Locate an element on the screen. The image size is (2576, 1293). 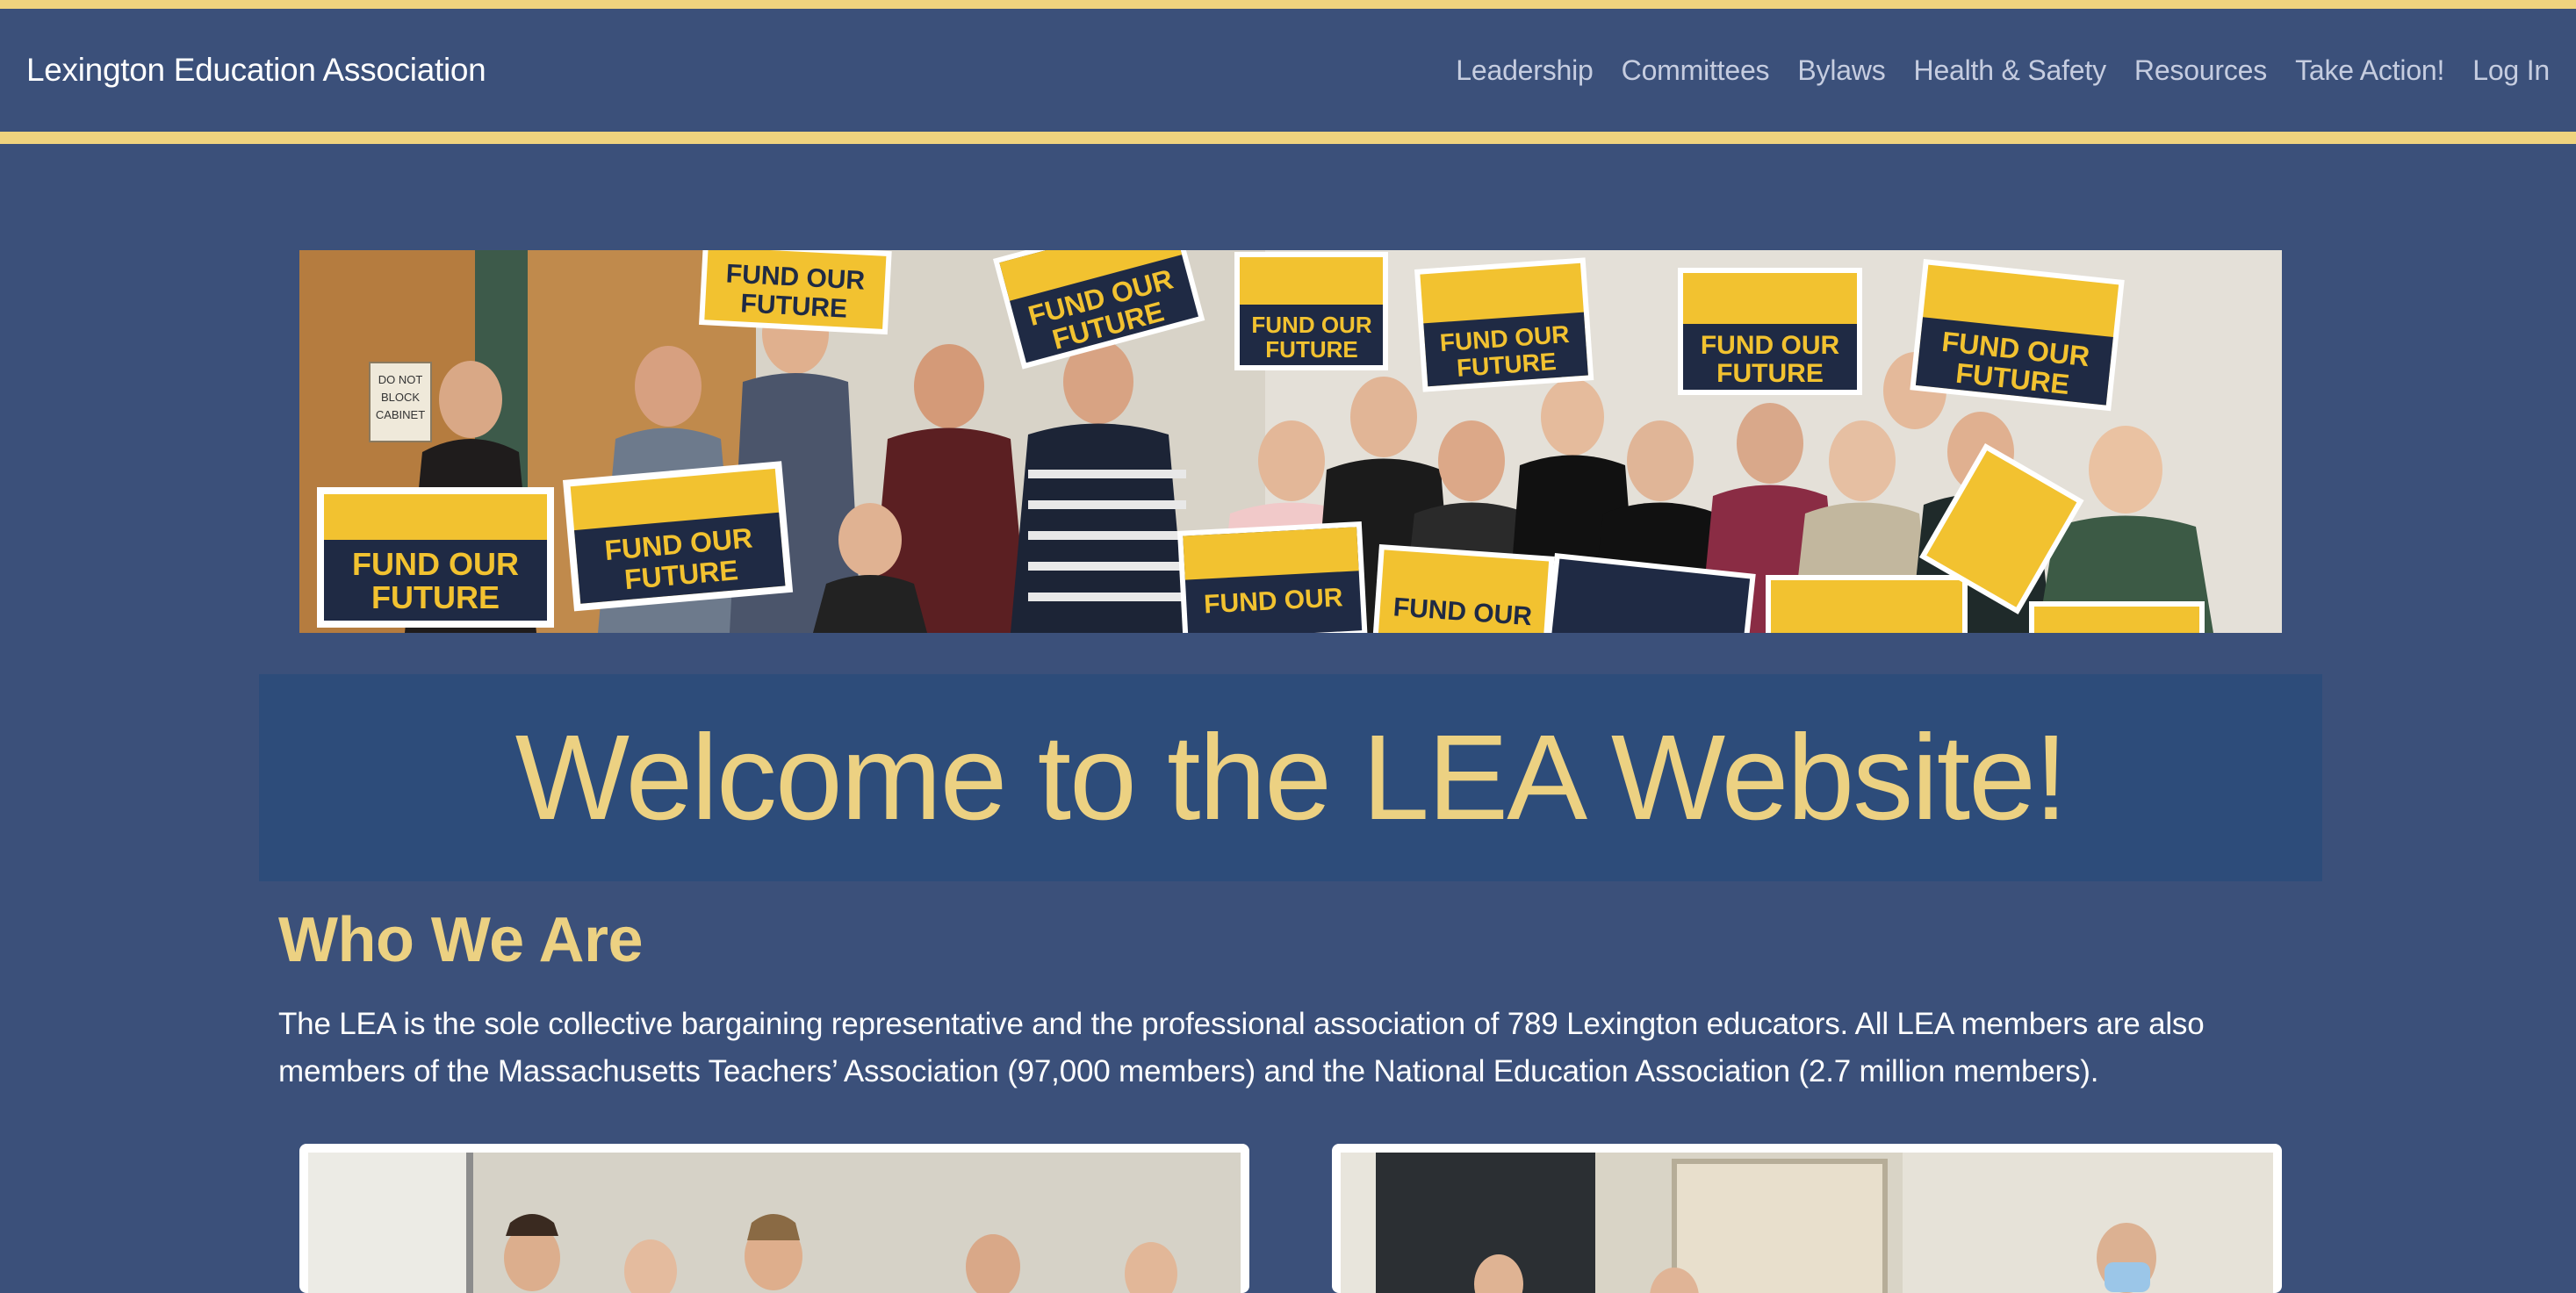
group-photo-right is located at coordinates (1807, 1218).